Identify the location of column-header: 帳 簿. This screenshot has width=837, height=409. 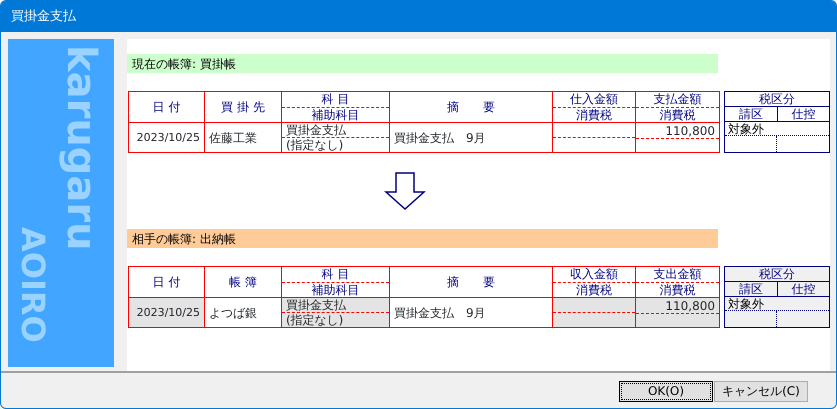
(243, 282).